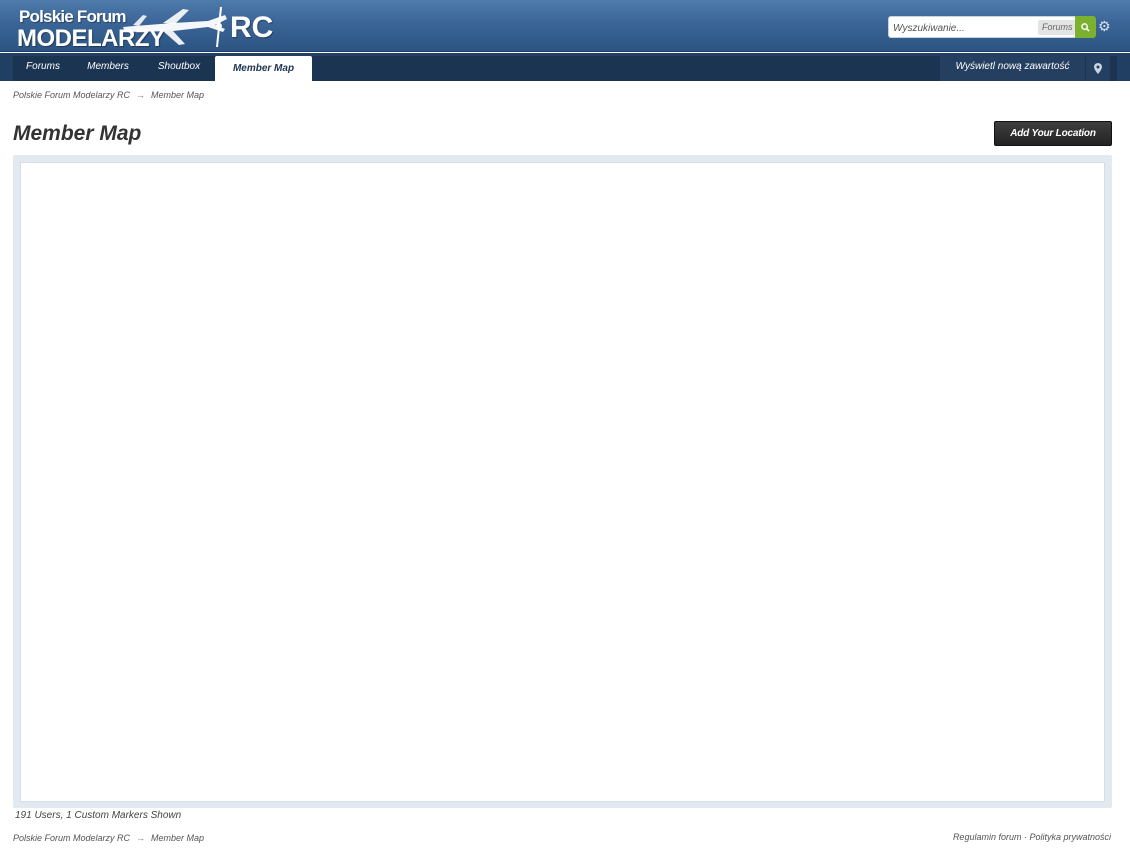 This screenshot has width=1130, height=852. I want to click on map-pin-icon, so click(1098, 68).